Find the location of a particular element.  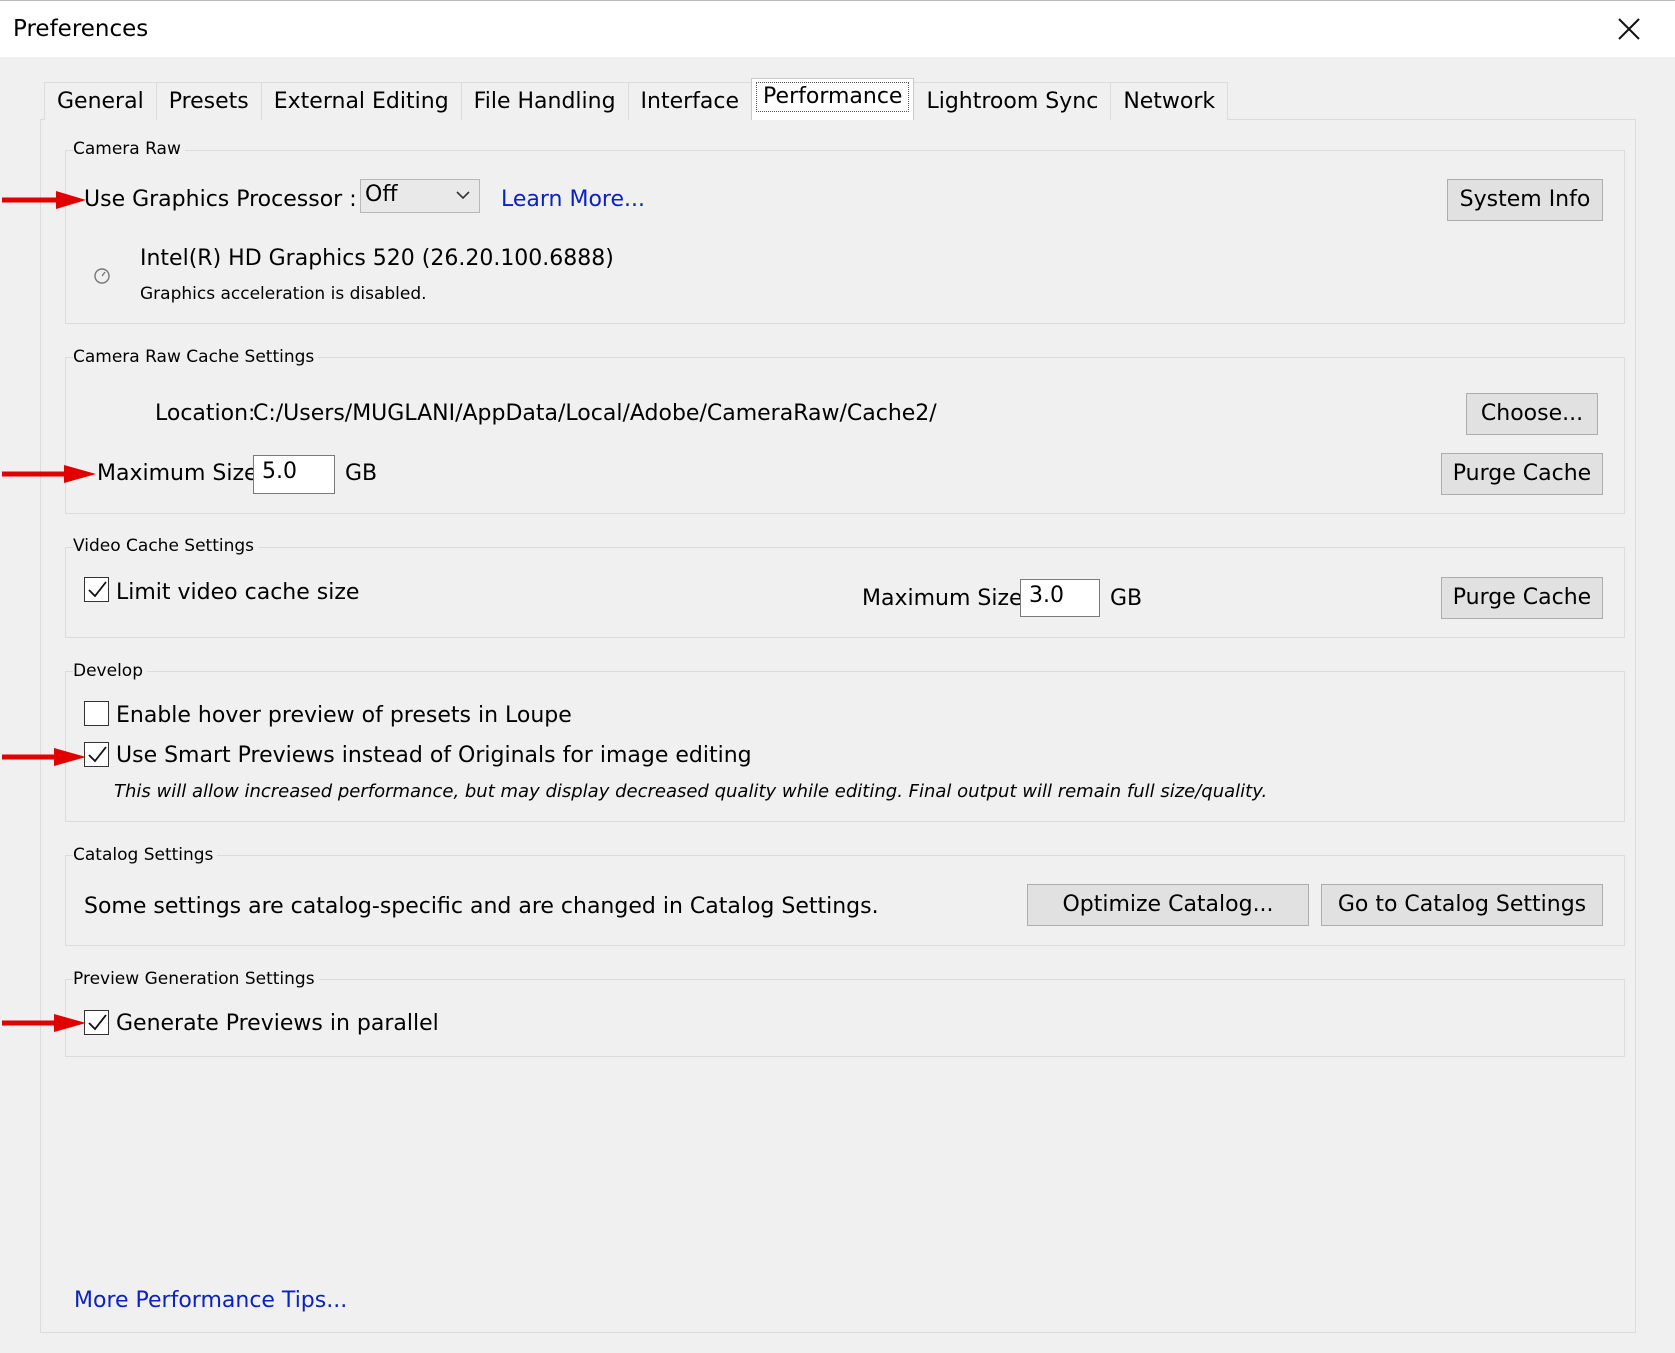

cache-location-label: Location: is located at coordinates (205, 413).